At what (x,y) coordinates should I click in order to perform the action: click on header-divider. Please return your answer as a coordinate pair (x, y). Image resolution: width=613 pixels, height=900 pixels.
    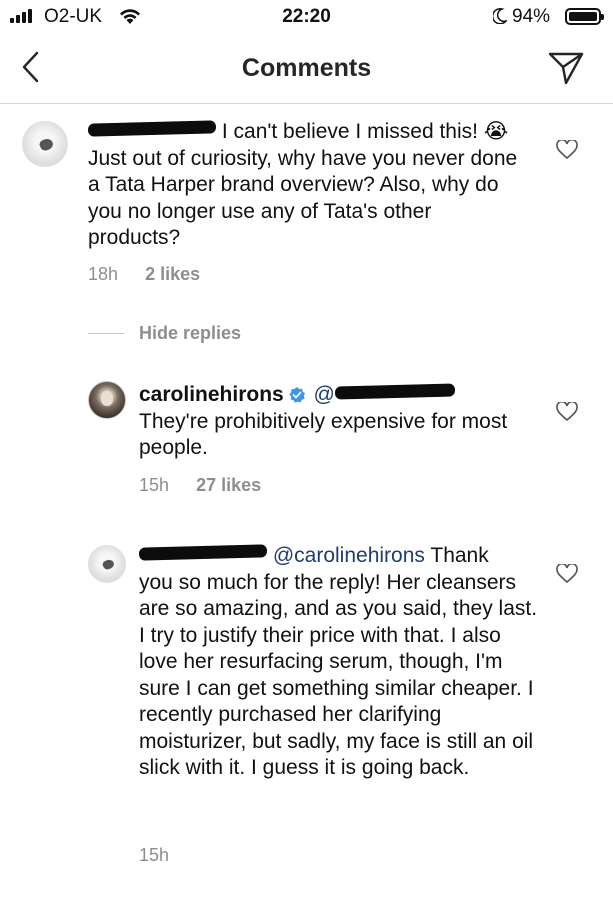
    Looking at the image, I should click on (306, 103).